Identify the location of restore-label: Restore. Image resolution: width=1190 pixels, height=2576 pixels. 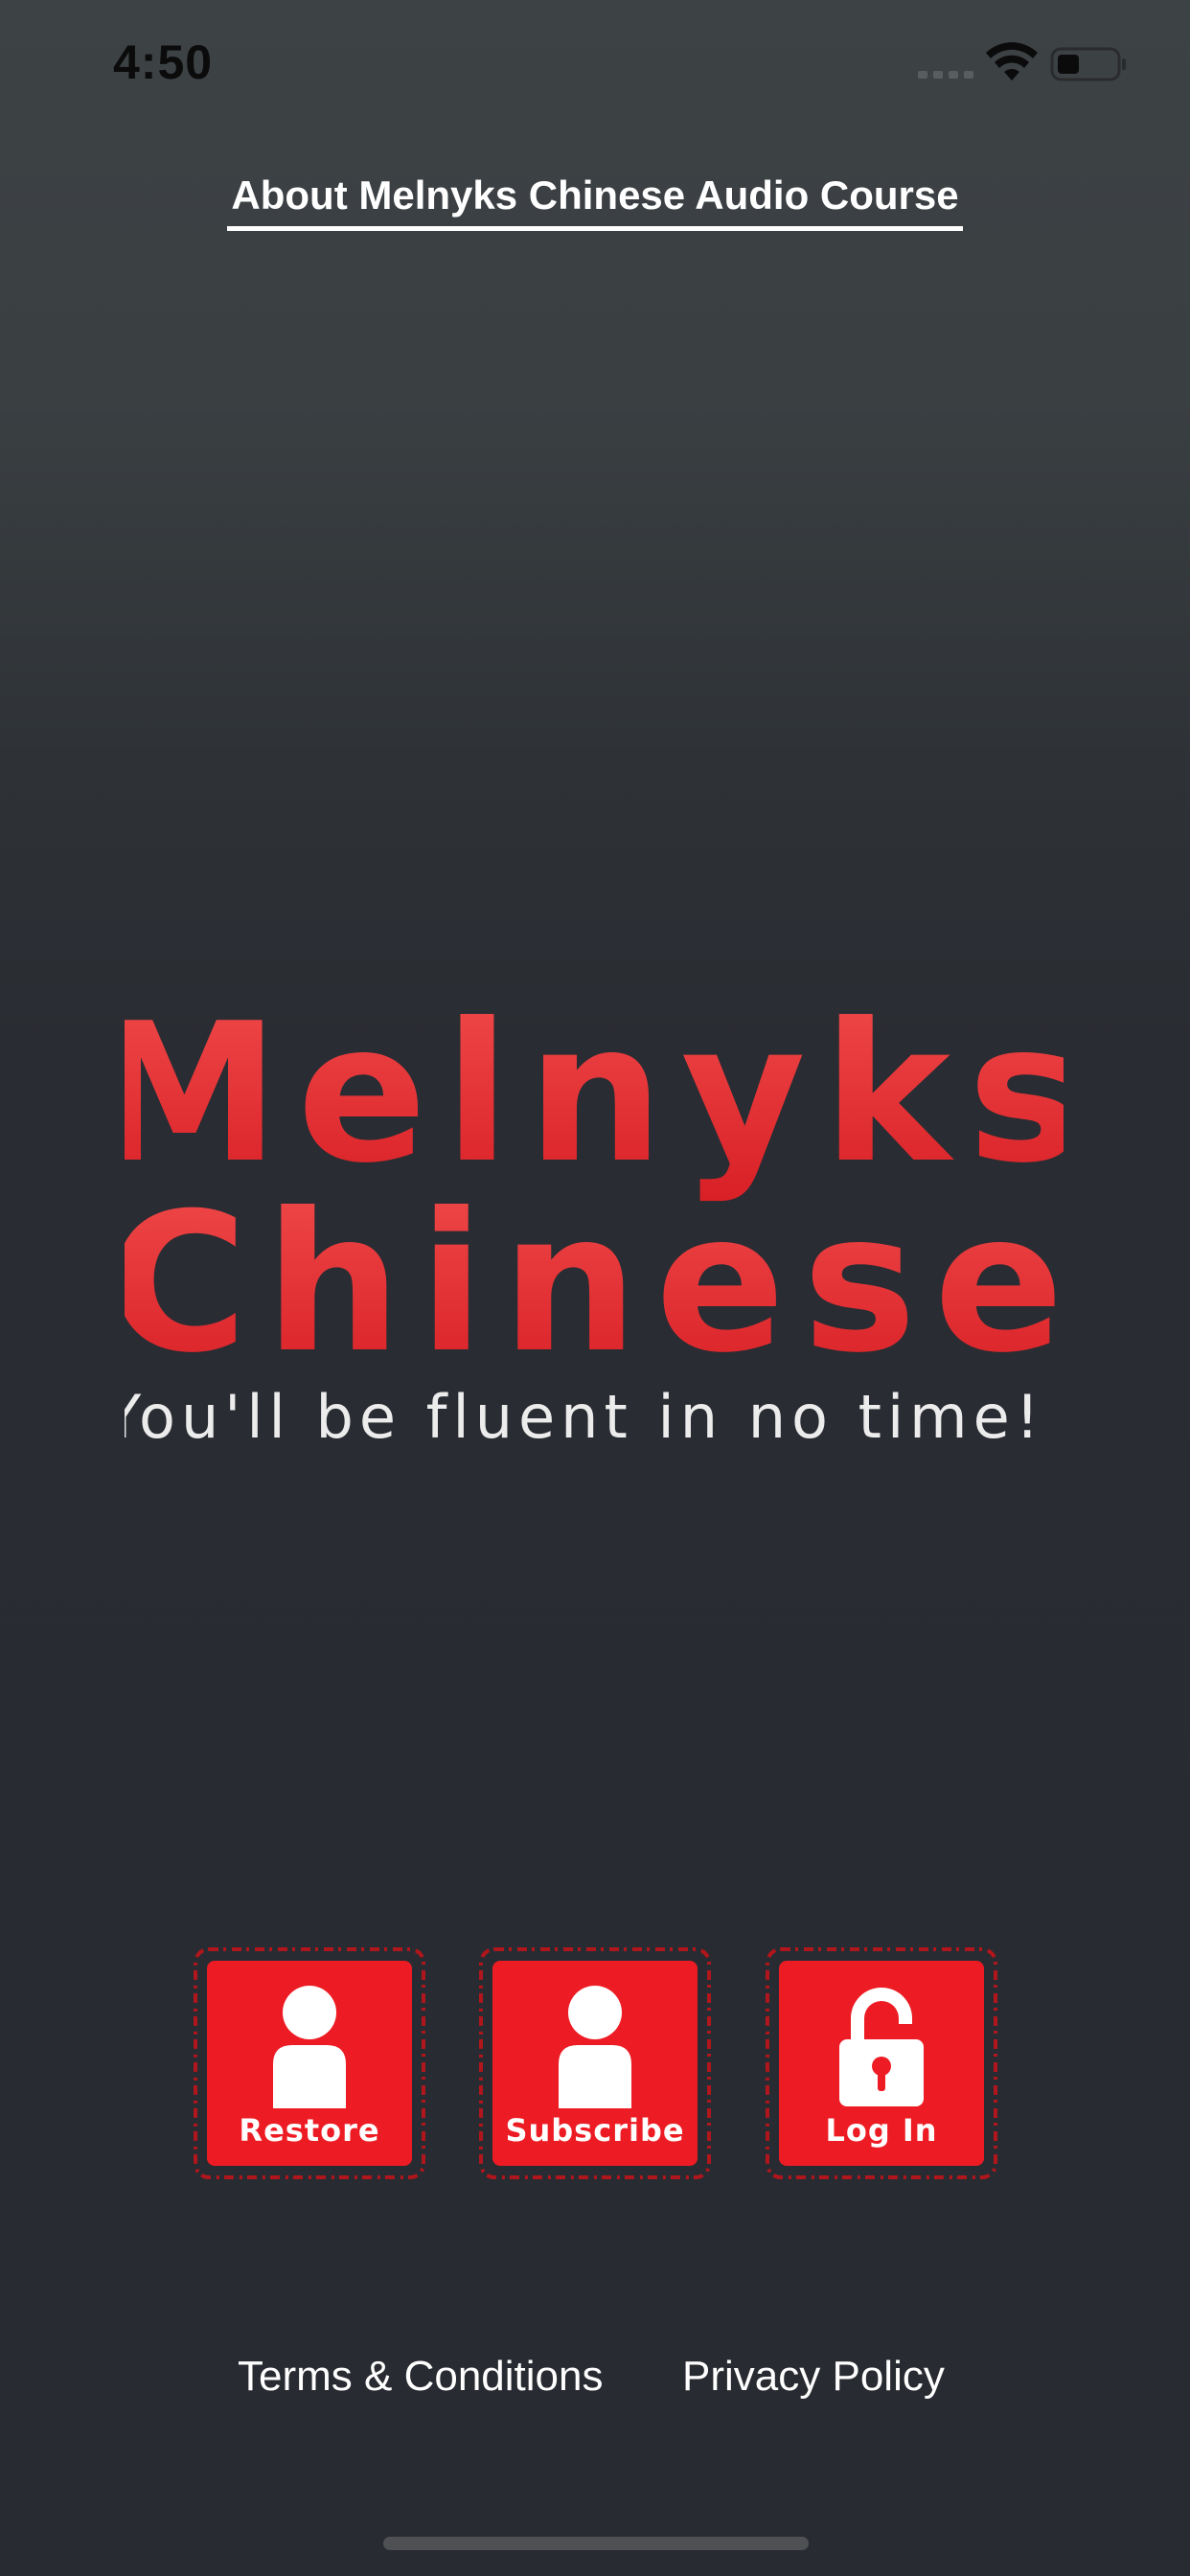
(310, 2130).